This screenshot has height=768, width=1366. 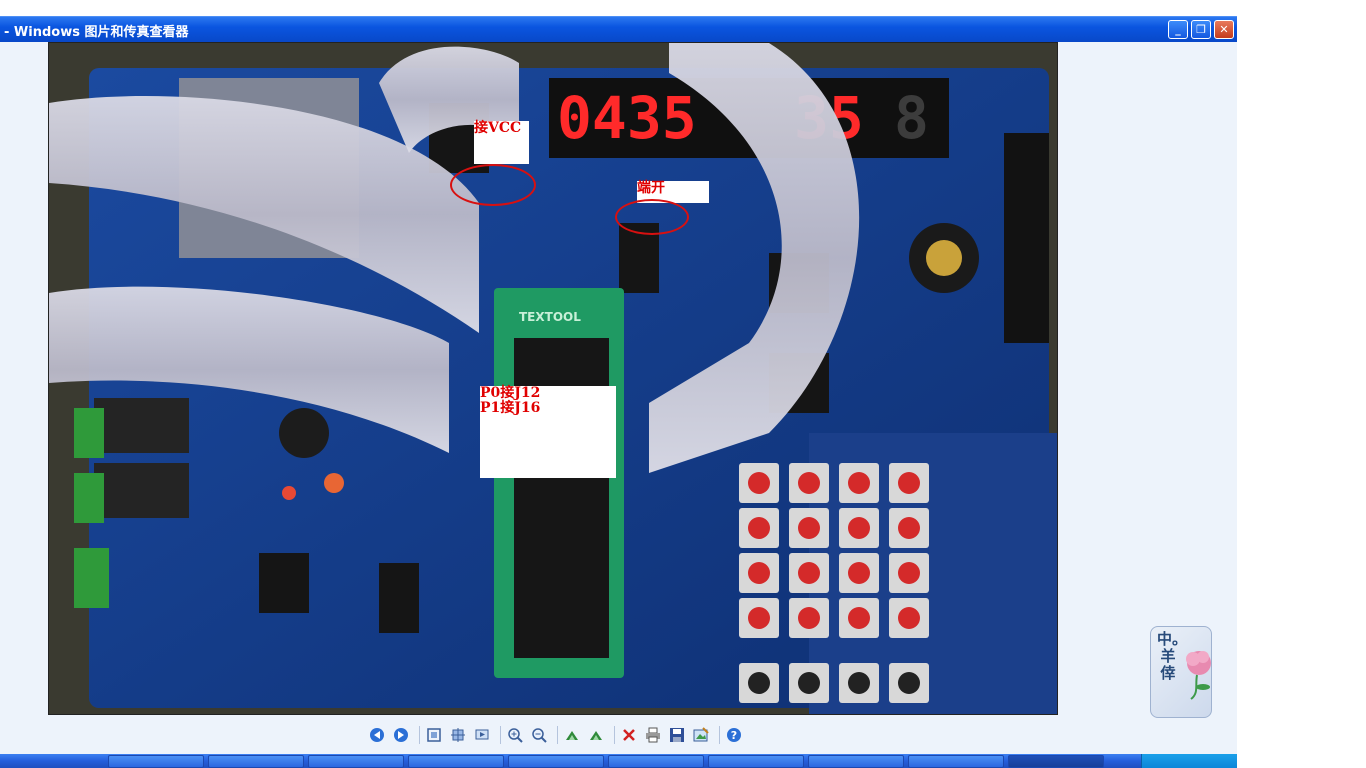 I want to click on zoom-out-button, so click(x=539, y=735).